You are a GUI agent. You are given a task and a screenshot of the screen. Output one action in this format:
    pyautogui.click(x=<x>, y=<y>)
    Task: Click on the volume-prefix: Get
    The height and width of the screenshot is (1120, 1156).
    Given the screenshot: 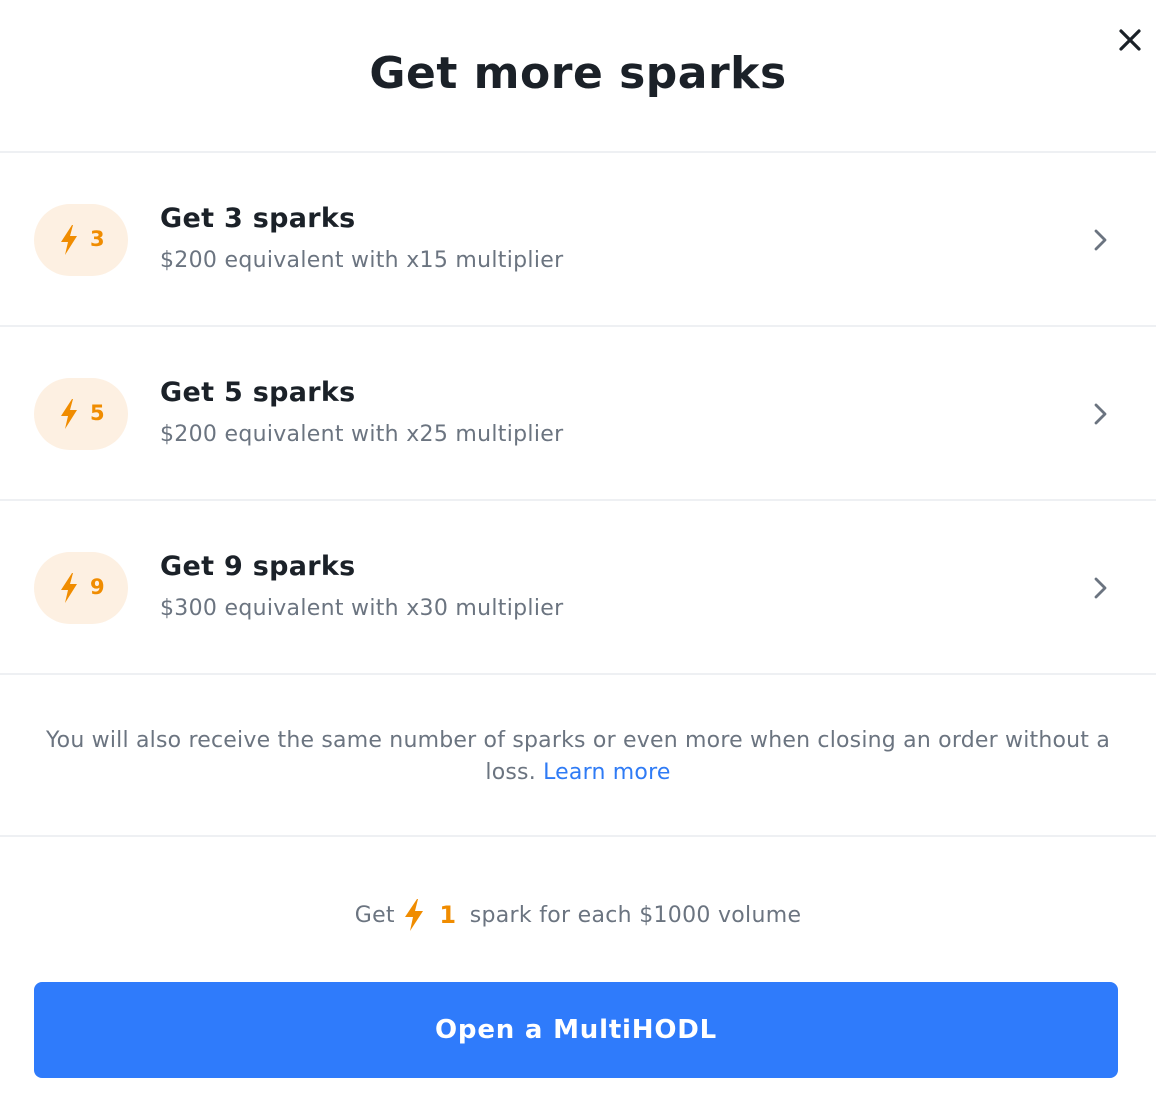 What is the action you would take?
    pyautogui.click(x=374, y=915)
    